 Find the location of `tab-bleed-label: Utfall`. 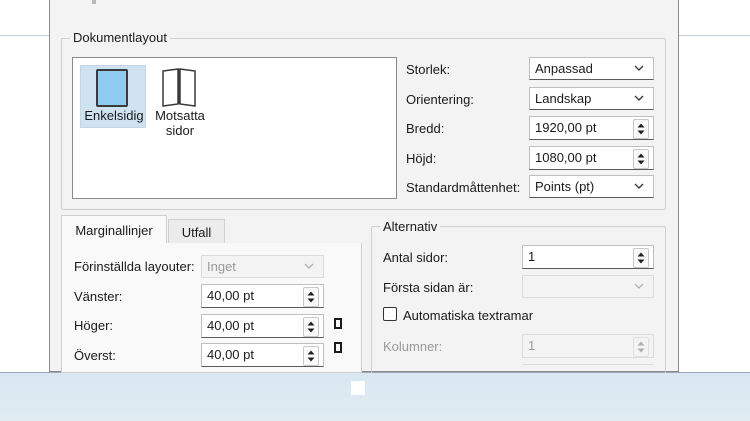

tab-bleed-label: Utfall is located at coordinates (196, 232).